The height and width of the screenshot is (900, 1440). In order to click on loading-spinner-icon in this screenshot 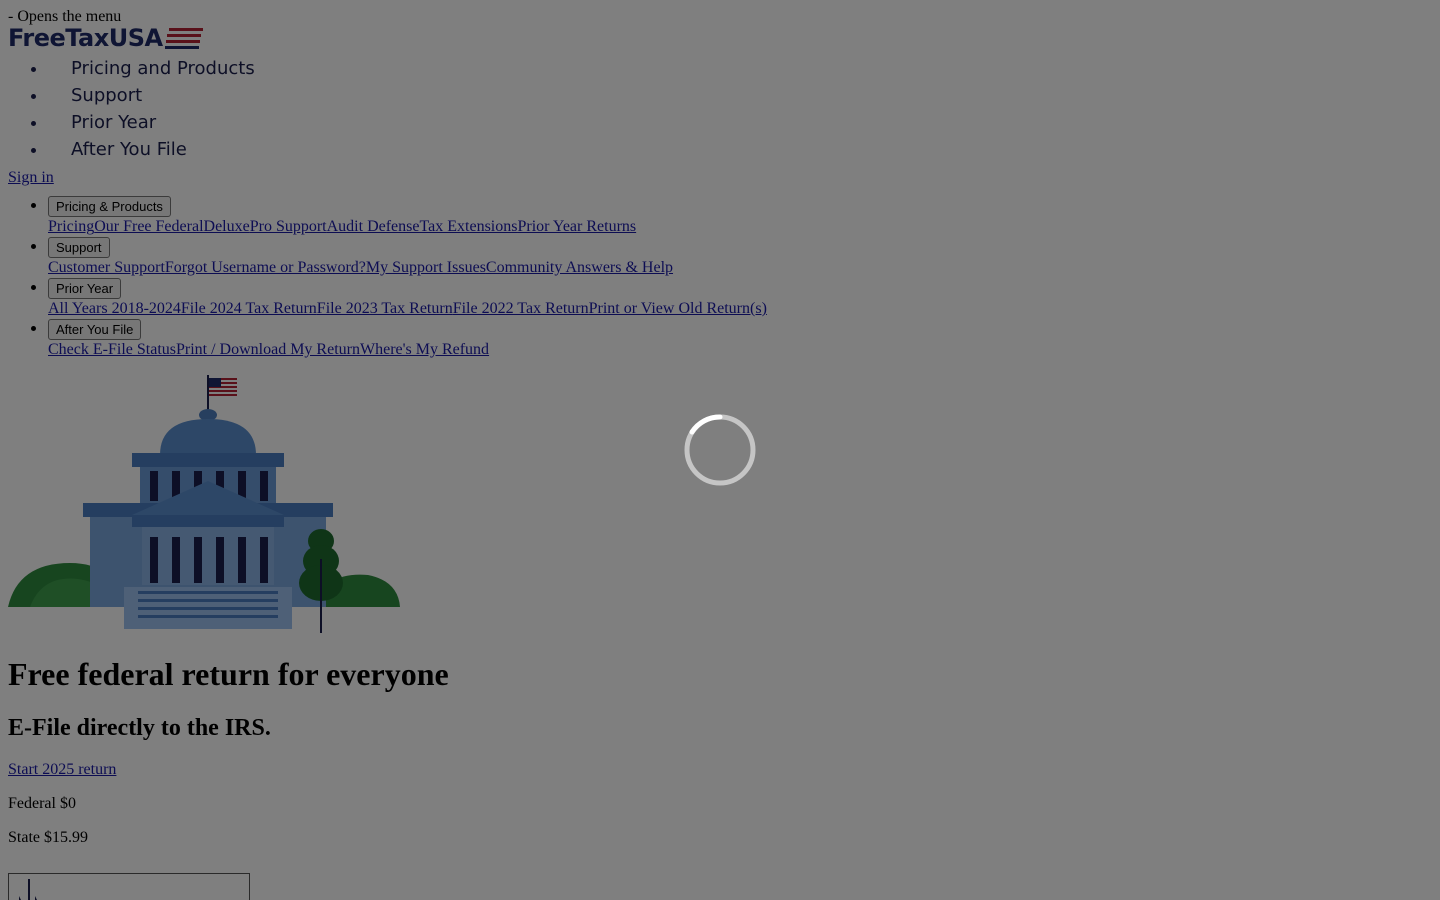, I will do `click(720, 450)`.